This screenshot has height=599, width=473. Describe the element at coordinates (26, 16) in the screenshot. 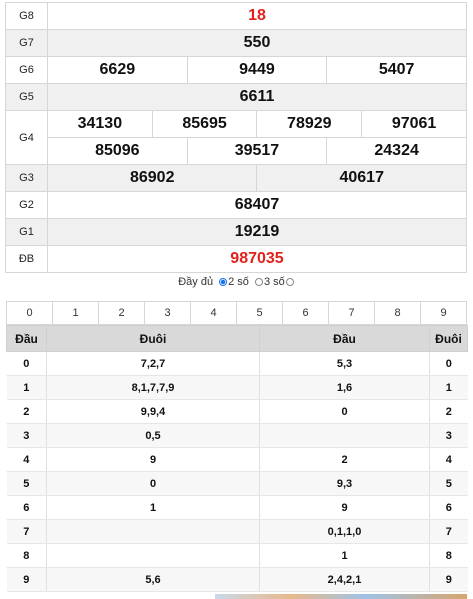

I see `prize-label: G8` at that location.